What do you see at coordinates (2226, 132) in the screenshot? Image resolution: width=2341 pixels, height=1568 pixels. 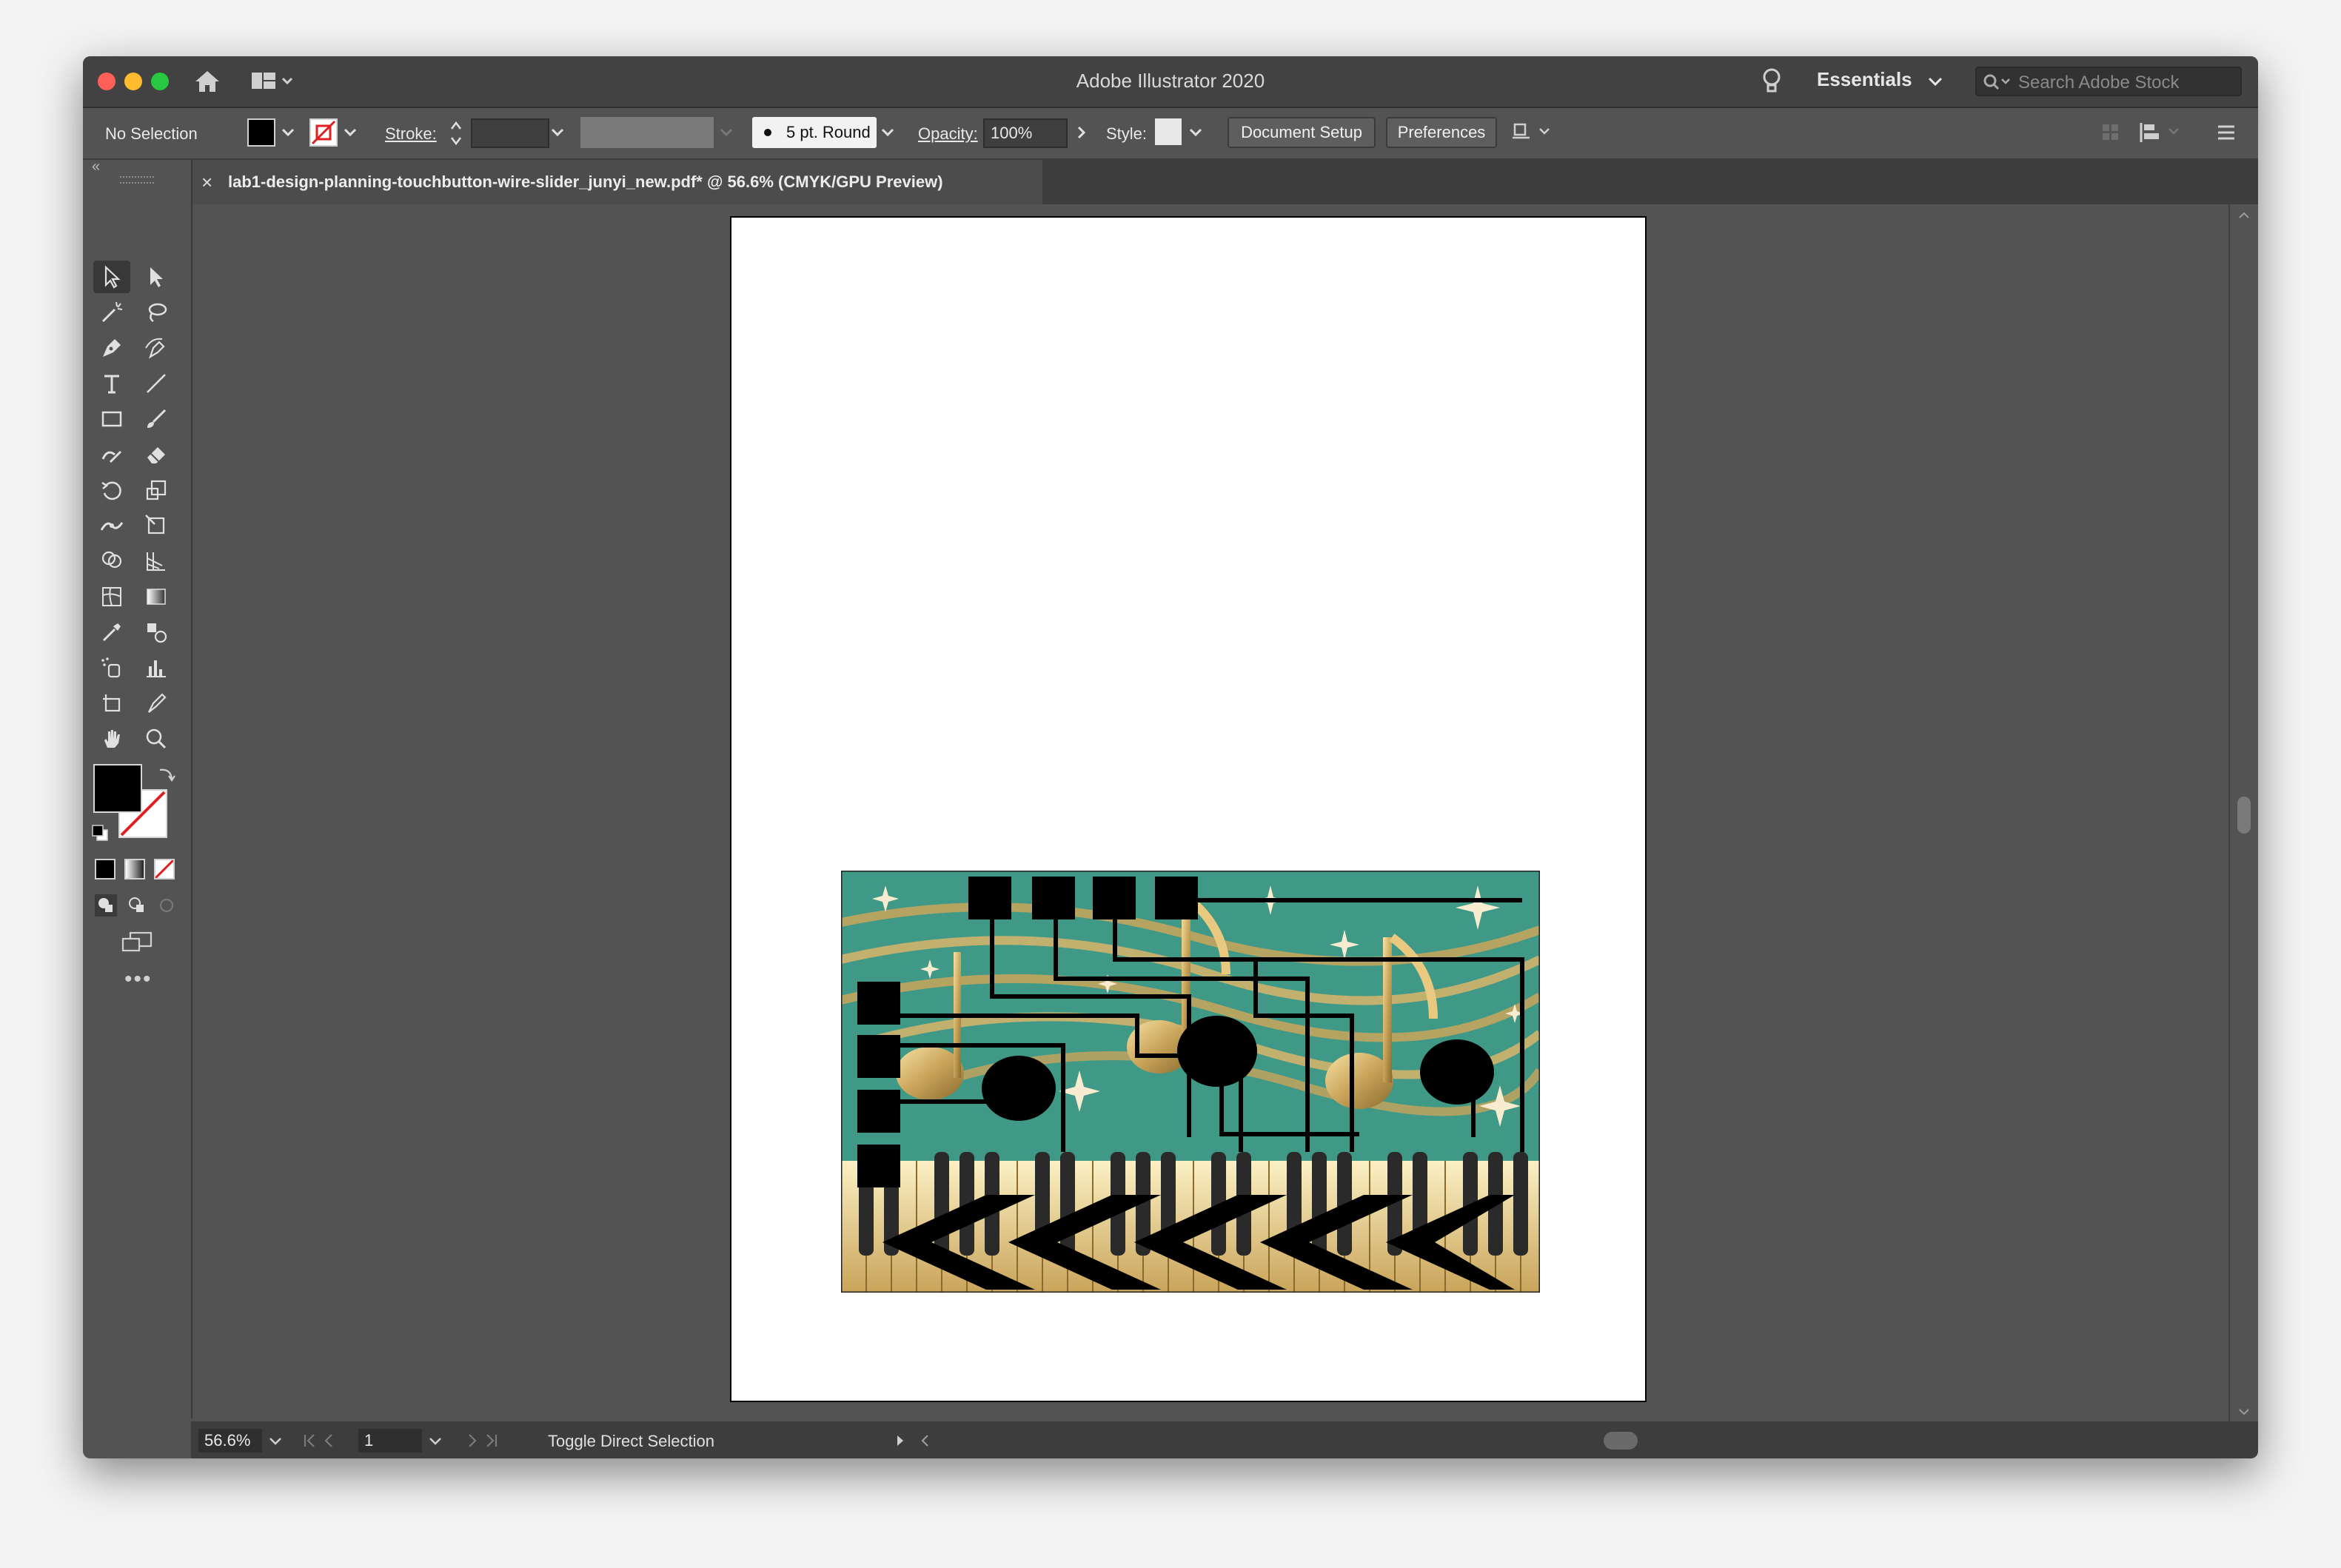 I see `panel-menu-icon` at bounding box center [2226, 132].